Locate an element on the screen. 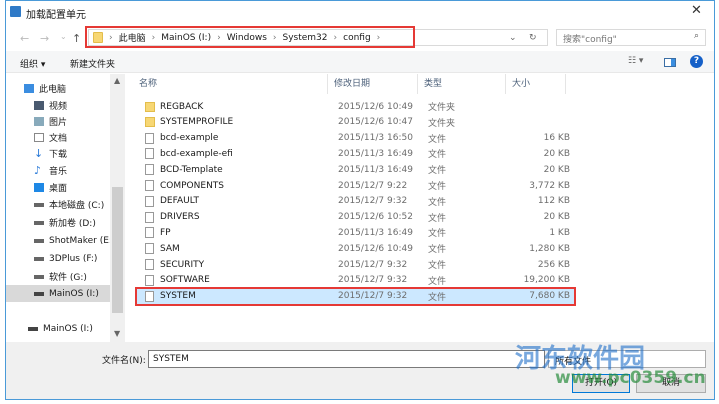  documents-icon is located at coordinates (39, 137).